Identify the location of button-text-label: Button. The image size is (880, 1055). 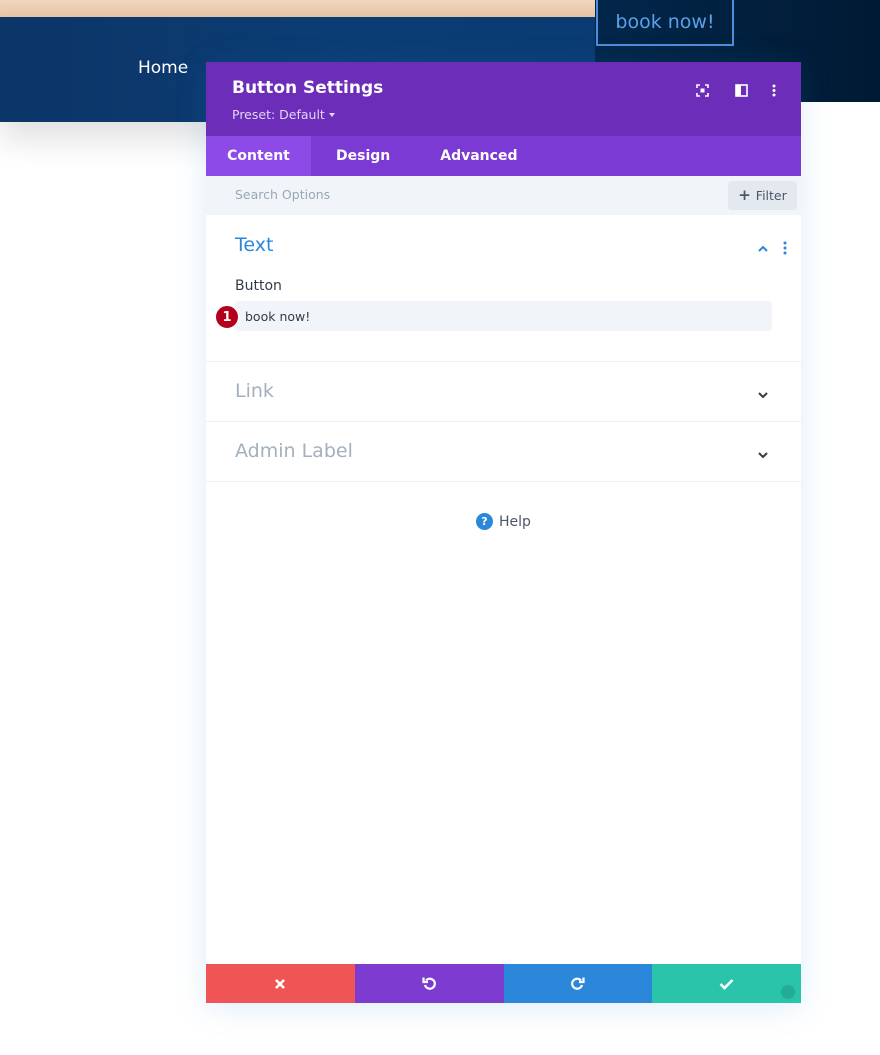
(258, 286).